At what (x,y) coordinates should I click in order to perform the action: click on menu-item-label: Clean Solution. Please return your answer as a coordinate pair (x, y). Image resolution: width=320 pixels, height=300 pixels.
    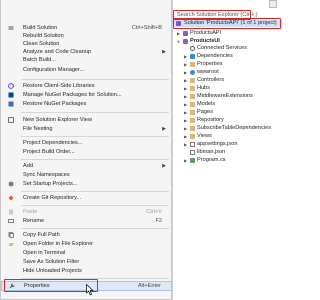
    Looking at the image, I should click on (41, 44).